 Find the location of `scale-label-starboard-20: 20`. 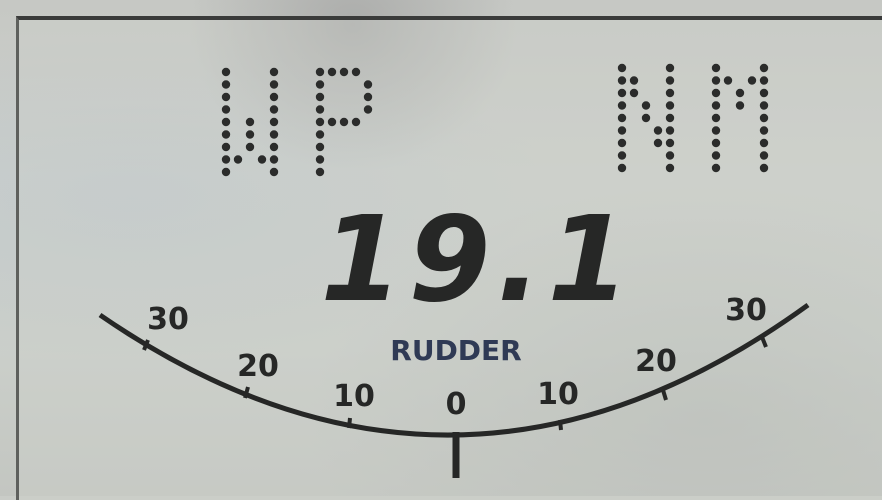

scale-label-starboard-20: 20 is located at coordinates (656, 361).